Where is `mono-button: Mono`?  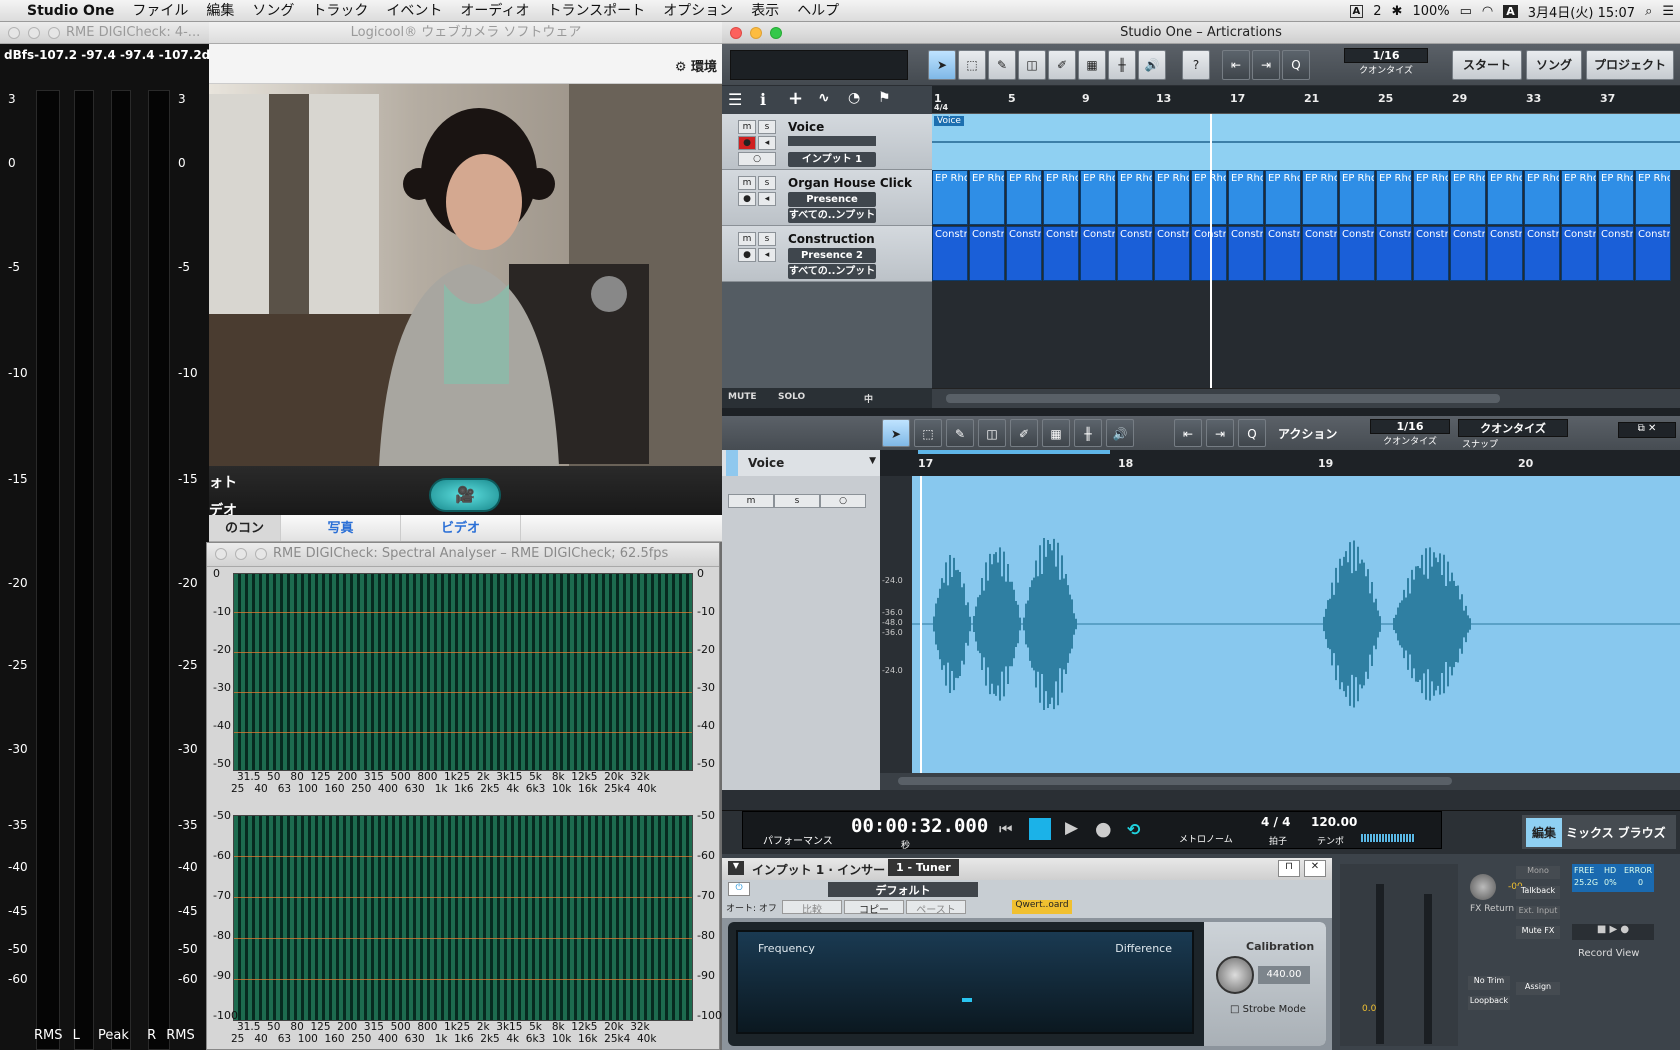 mono-button: Mono is located at coordinates (1538, 872).